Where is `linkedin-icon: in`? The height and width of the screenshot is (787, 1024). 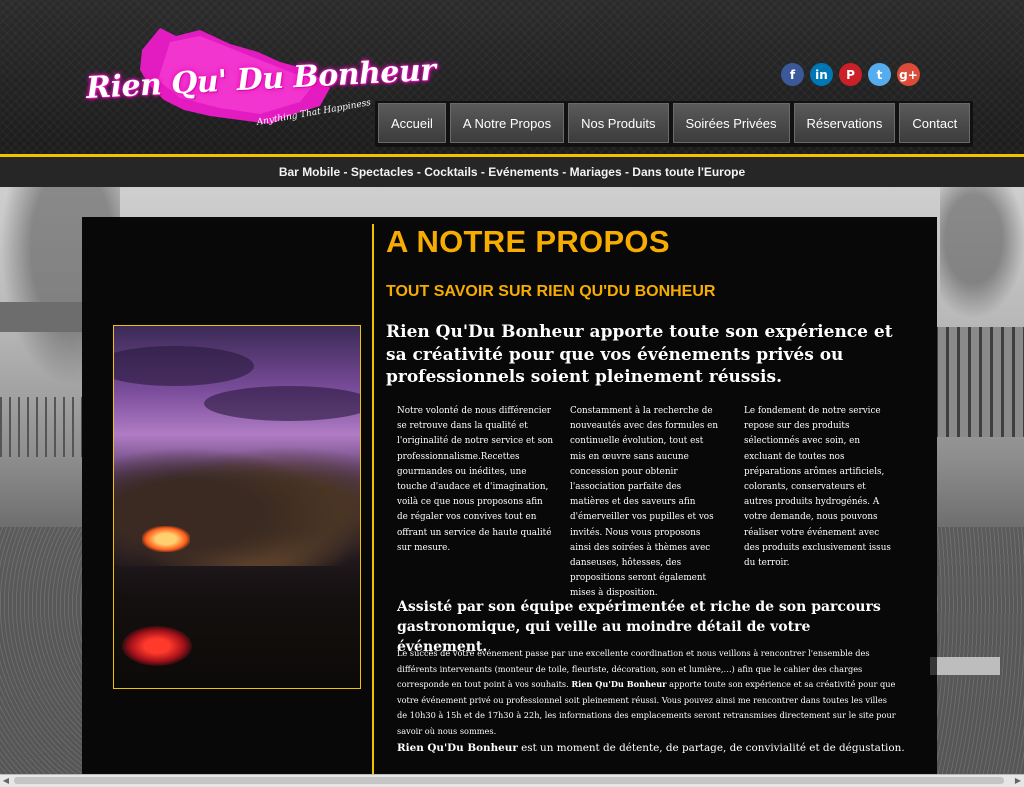 linkedin-icon: in is located at coordinates (821, 74).